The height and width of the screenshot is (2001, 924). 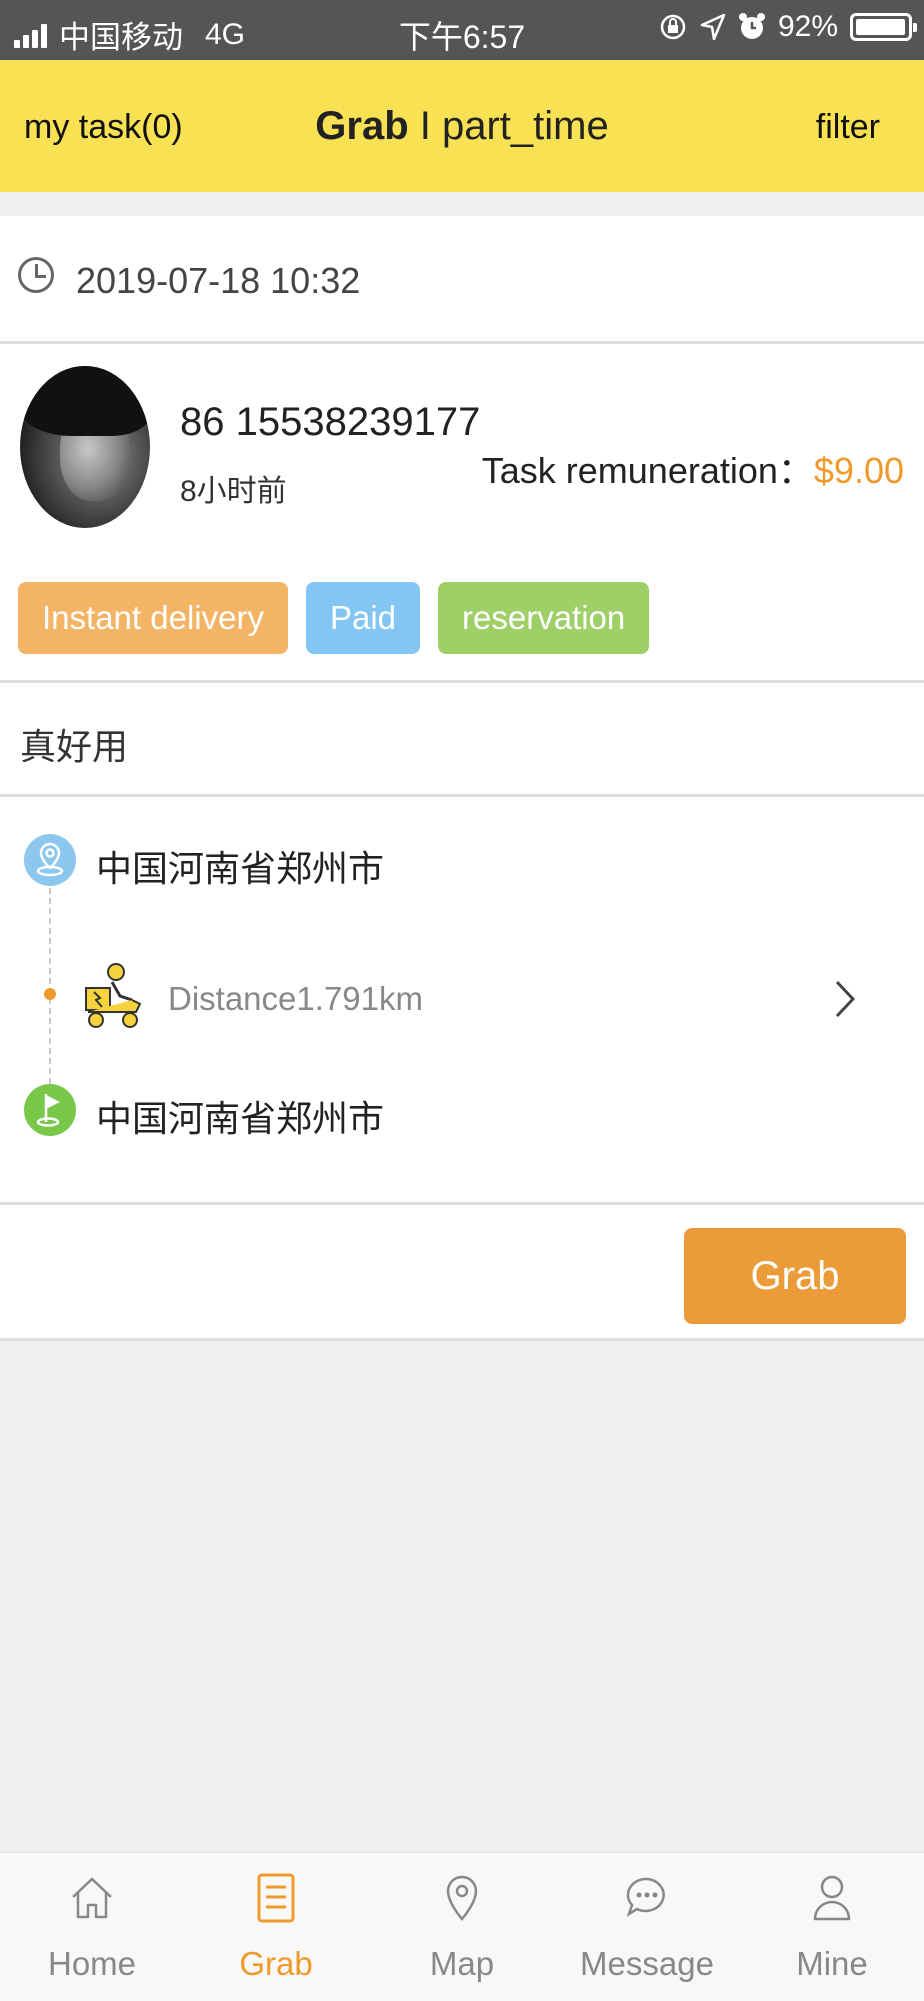 What do you see at coordinates (795, 1276) in the screenshot?
I see `grab-button: Grab` at bounding box center [795, 1276].